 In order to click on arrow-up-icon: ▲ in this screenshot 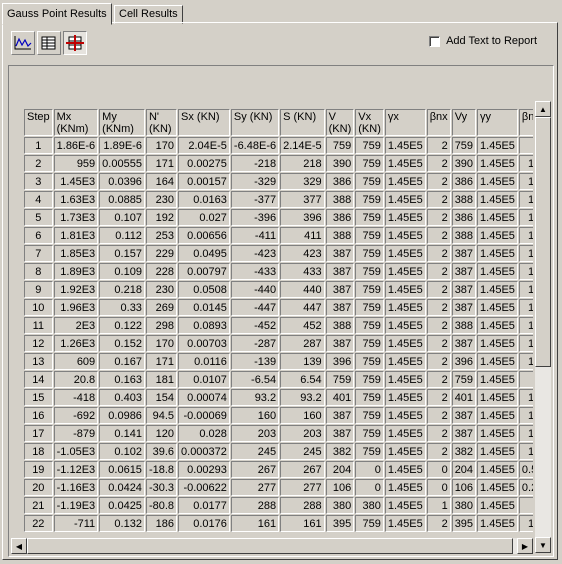, I will do `click(543, 109)`.